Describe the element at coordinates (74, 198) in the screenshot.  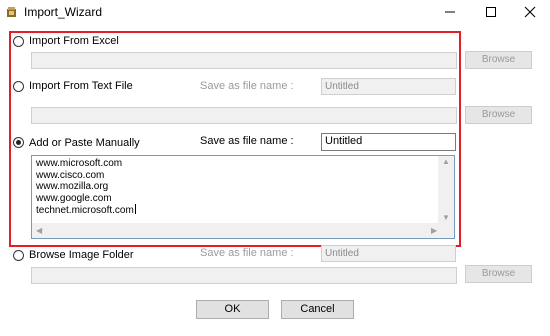
I see `manual-entry-line: www.google.com` at that location.